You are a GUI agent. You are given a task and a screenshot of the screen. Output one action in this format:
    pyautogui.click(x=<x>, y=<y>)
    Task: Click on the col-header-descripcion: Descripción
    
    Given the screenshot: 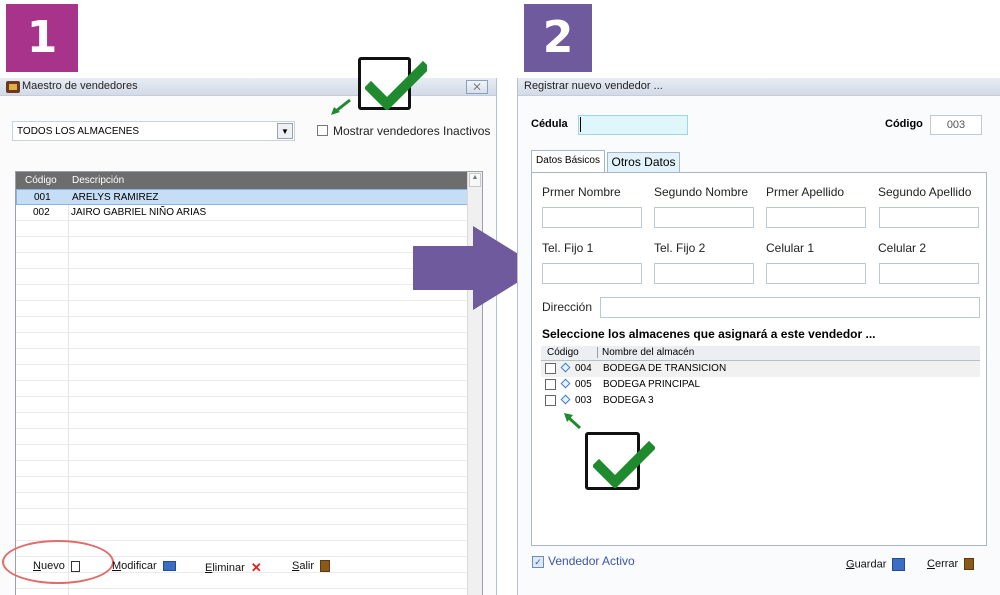 What is the action you would take?
    pyautogui.click(x=98, y=180)
    